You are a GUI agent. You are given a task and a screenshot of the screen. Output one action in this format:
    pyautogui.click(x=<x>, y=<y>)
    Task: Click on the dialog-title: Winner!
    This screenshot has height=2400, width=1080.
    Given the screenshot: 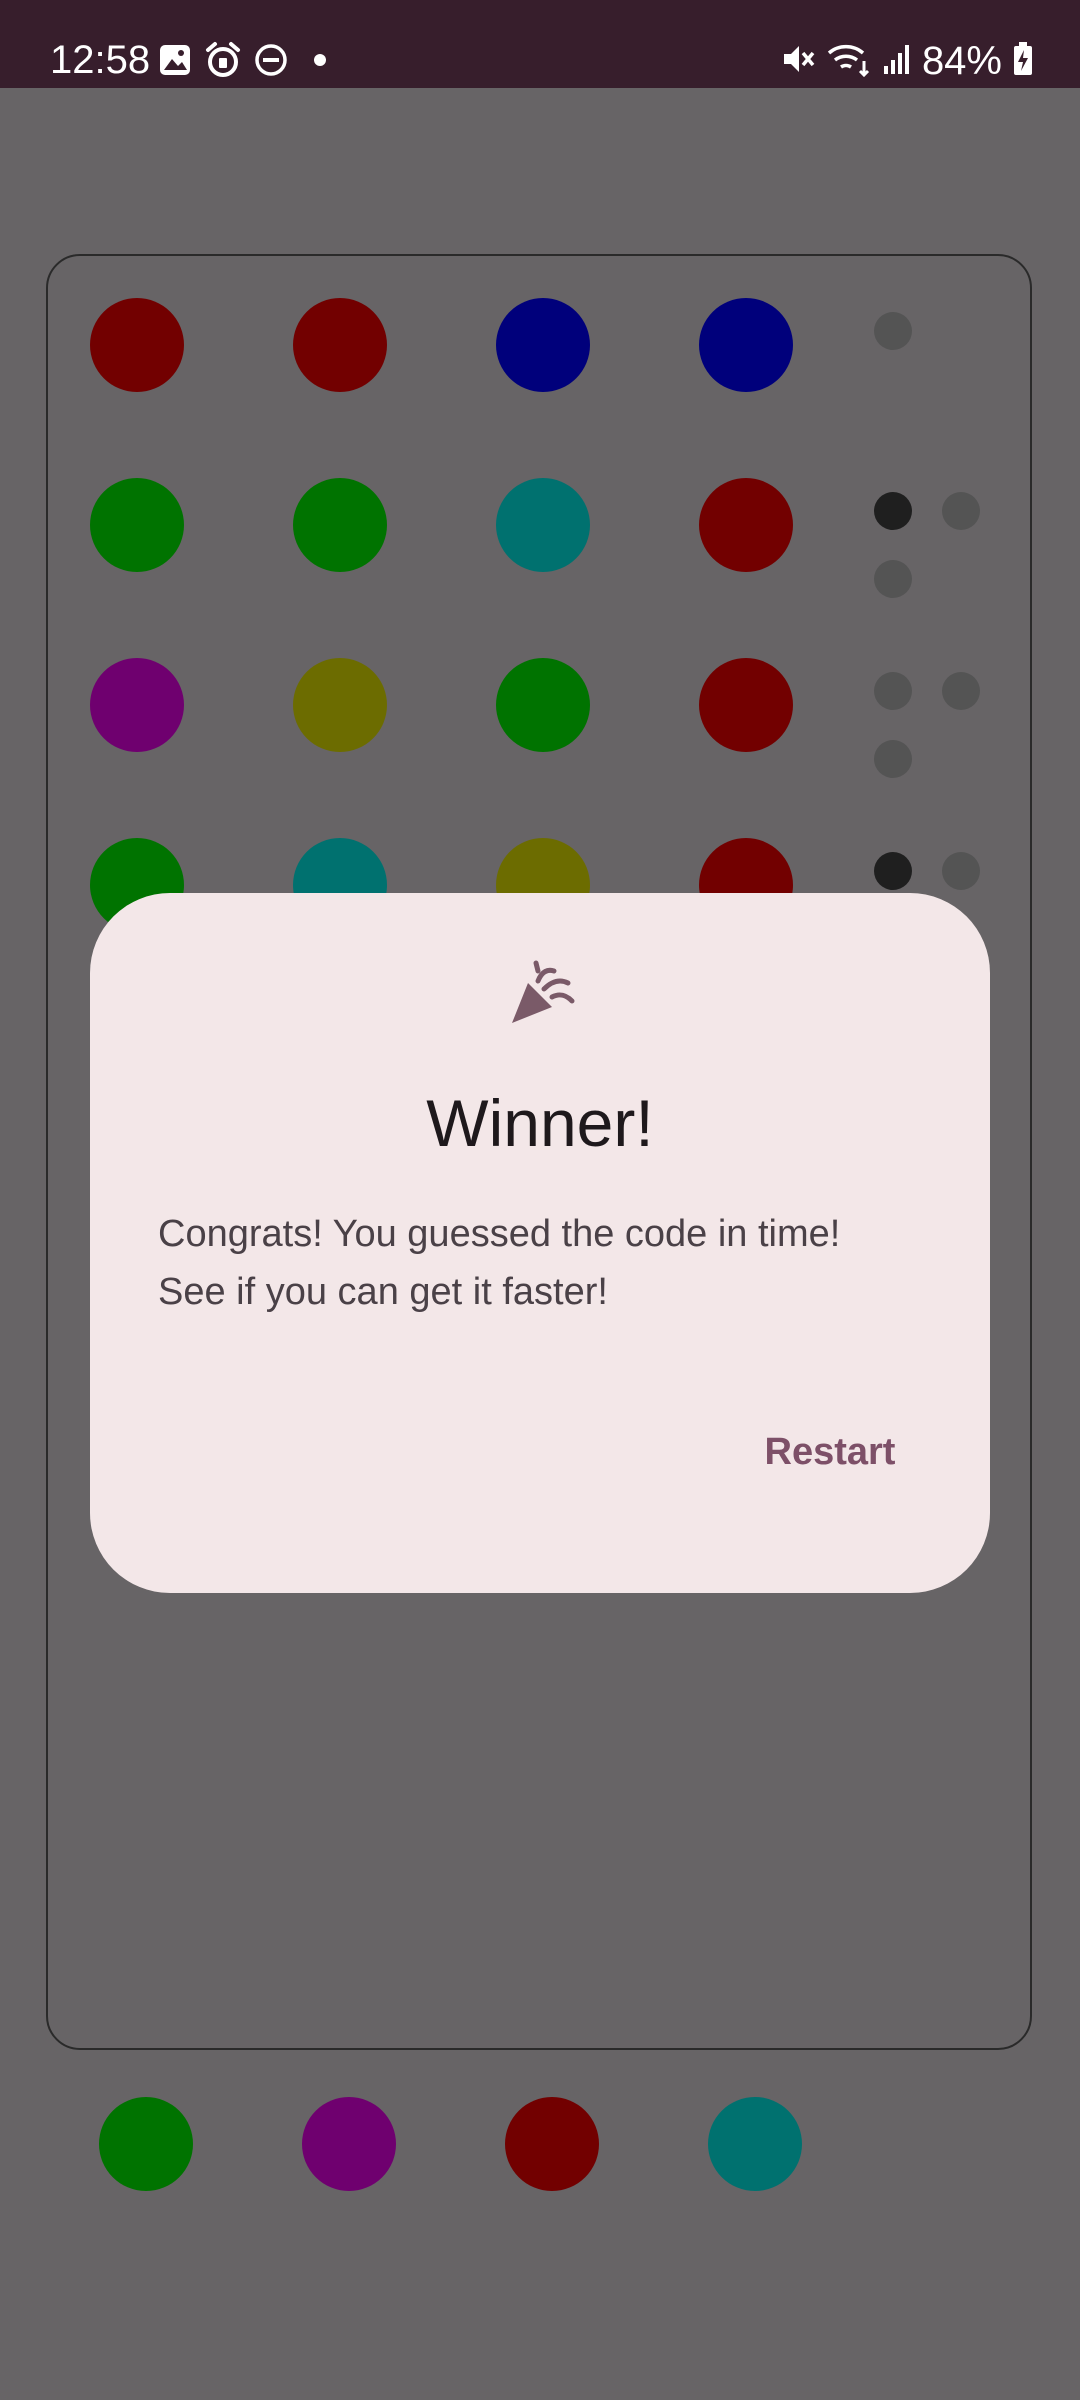 What is the action you would take?
    pyautogui.click(x=540, y=1123)
    